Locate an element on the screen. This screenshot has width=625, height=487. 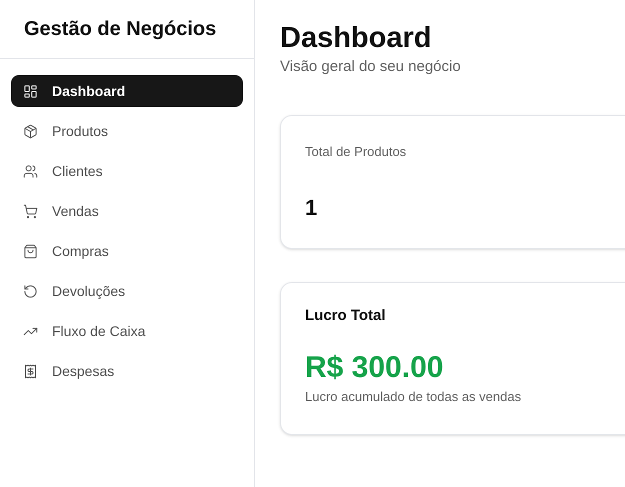
nav-item: Dashboard is located at coordinates (127, 91).